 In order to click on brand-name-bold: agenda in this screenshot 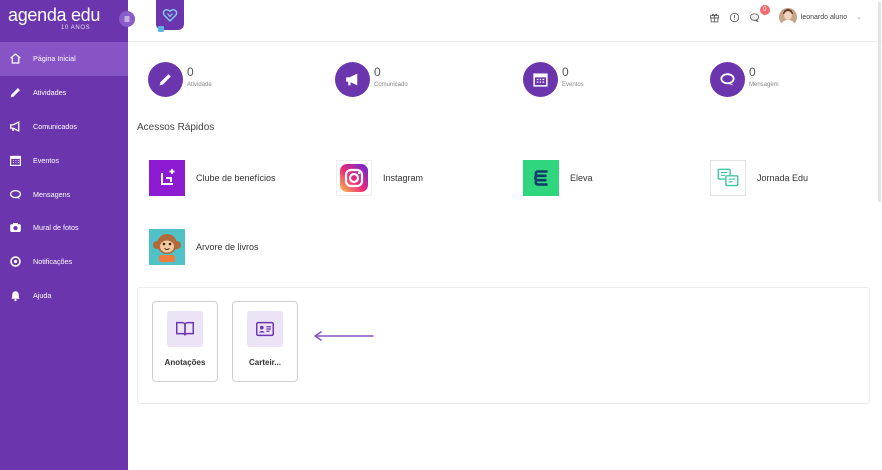, I will do `click(37, 15)`.